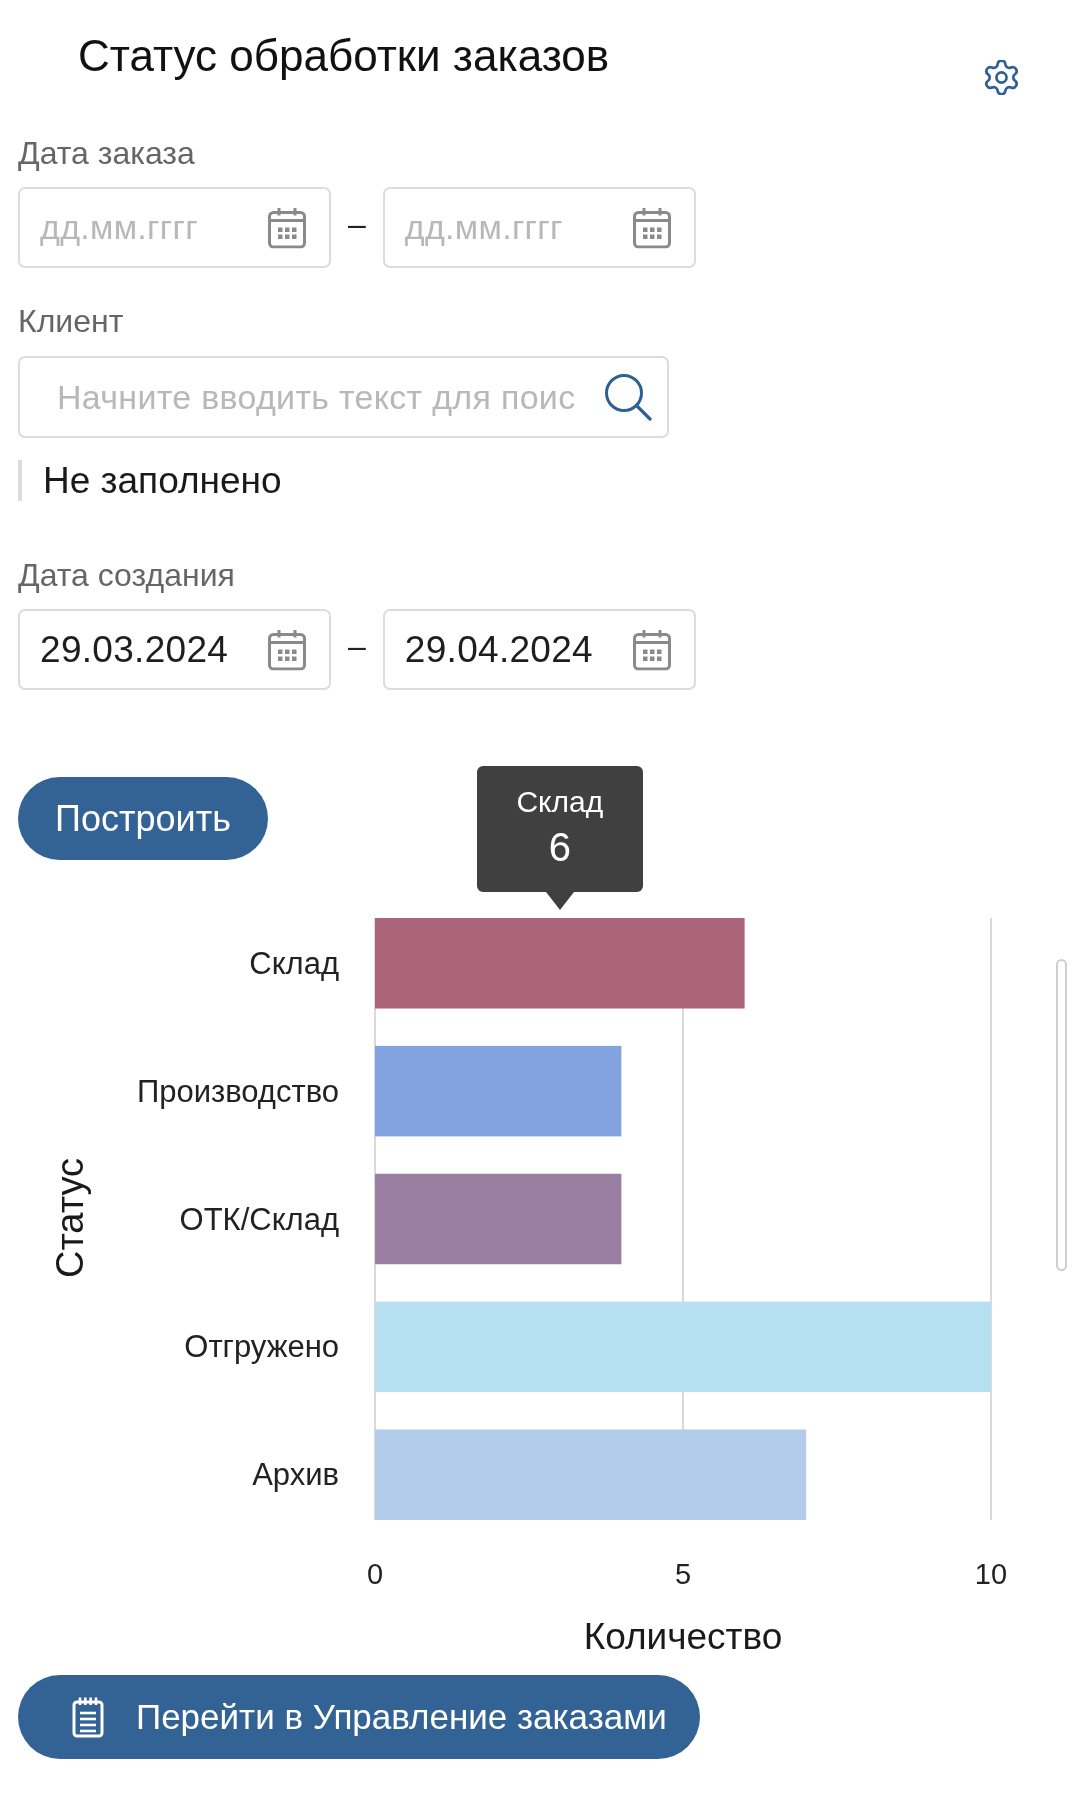 The width and height of the screenshot is (1080, 1819). Describe the element at coordinates (88, 1717) in the screenshot. I see `notepad-icon` at that location.